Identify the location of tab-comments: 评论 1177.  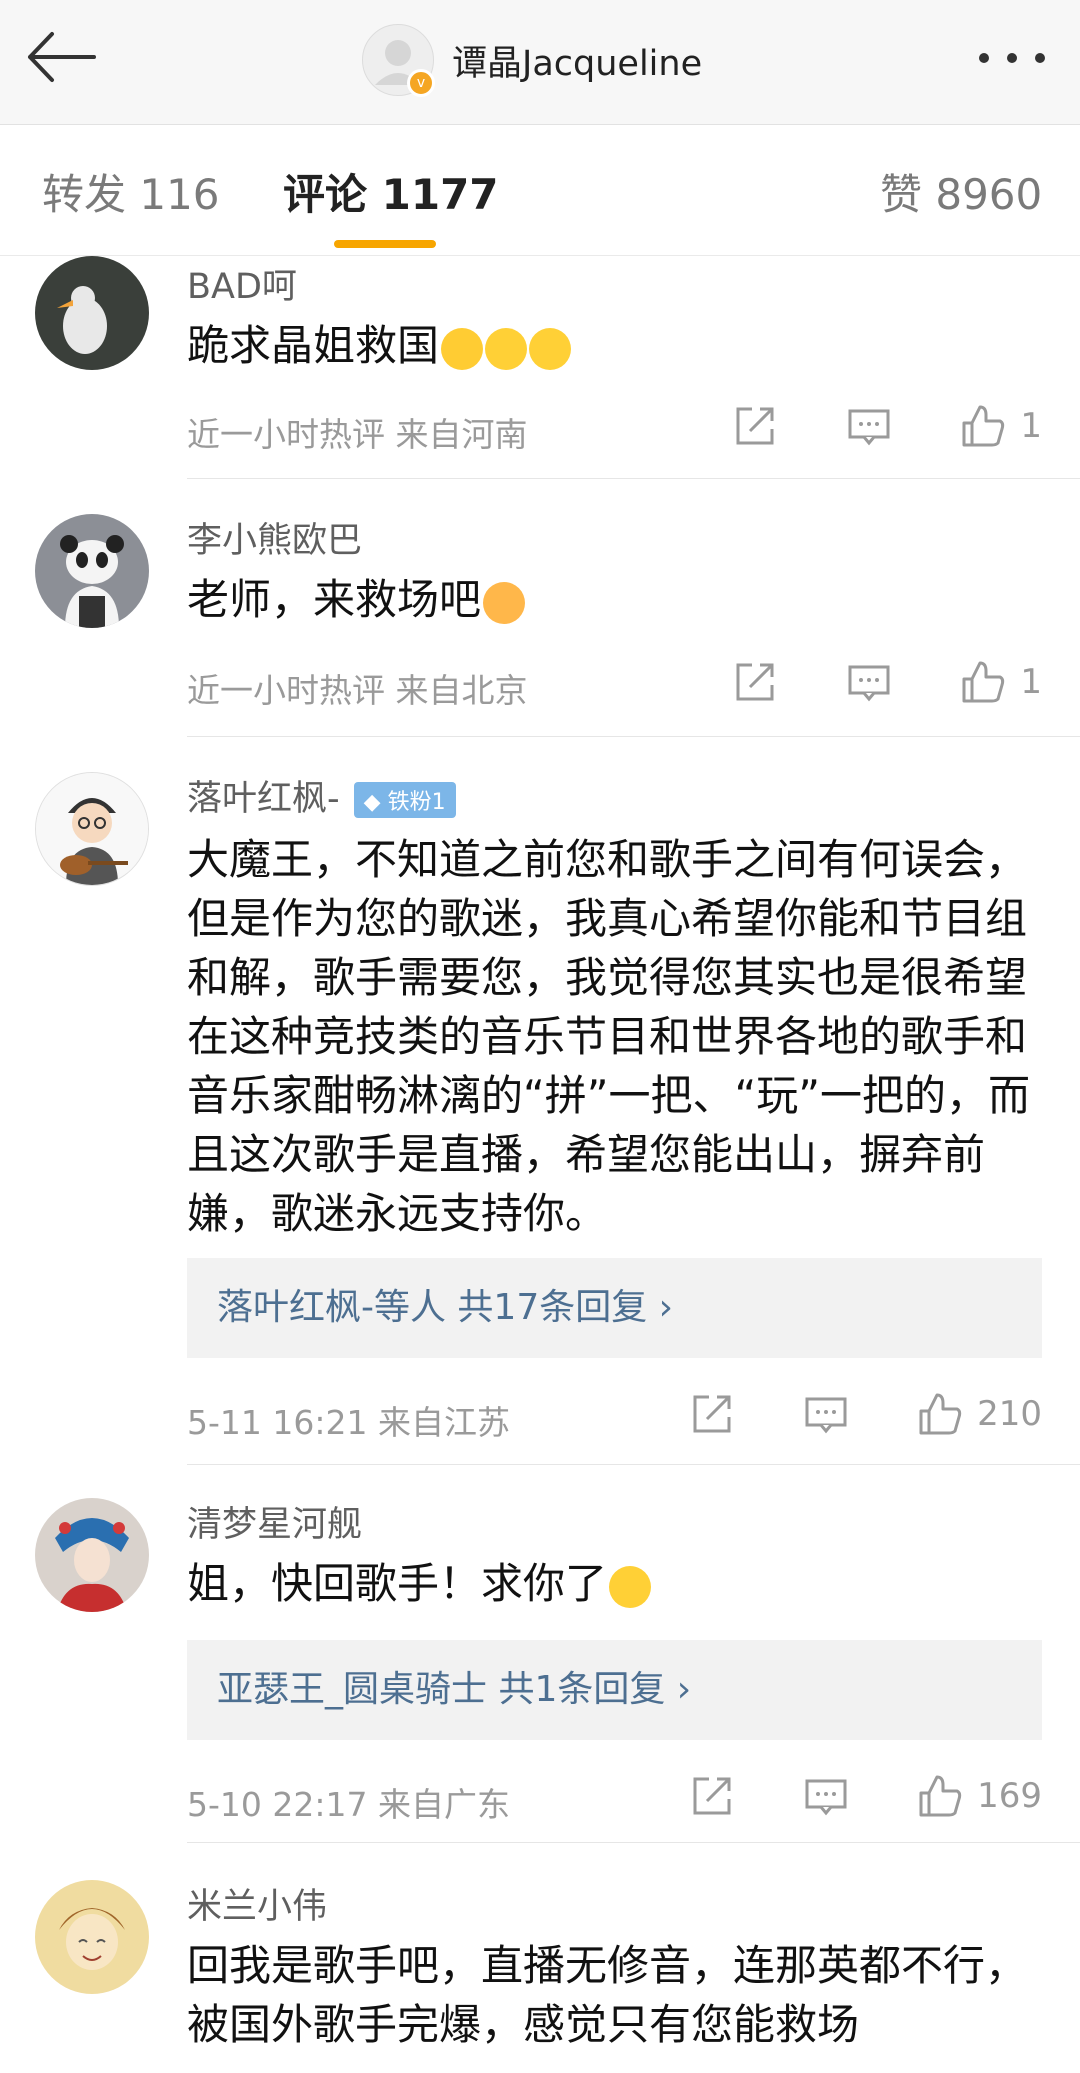
(391, 191).